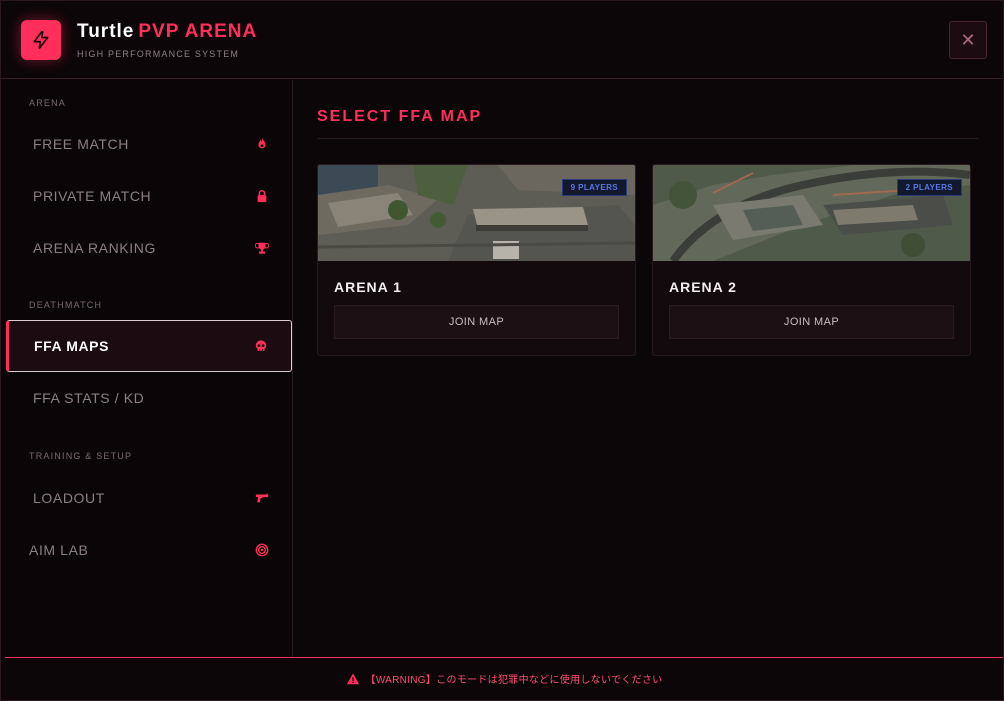 The height and width of the screenshot is (701, 1004). Describe the element at coordinates (72, 346) in the screenshot. I see `sidebar-item-label: FFA MAPS` at that location.